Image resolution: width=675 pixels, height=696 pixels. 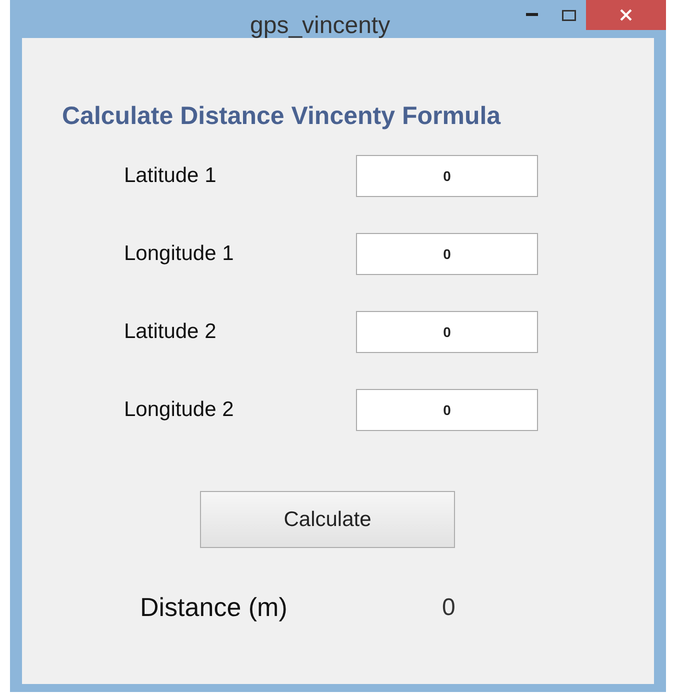 What do you see at coordinates (179, 254) in the screenshot?
I see `field-label: Longitude 1` at bounding box center [179, 254].